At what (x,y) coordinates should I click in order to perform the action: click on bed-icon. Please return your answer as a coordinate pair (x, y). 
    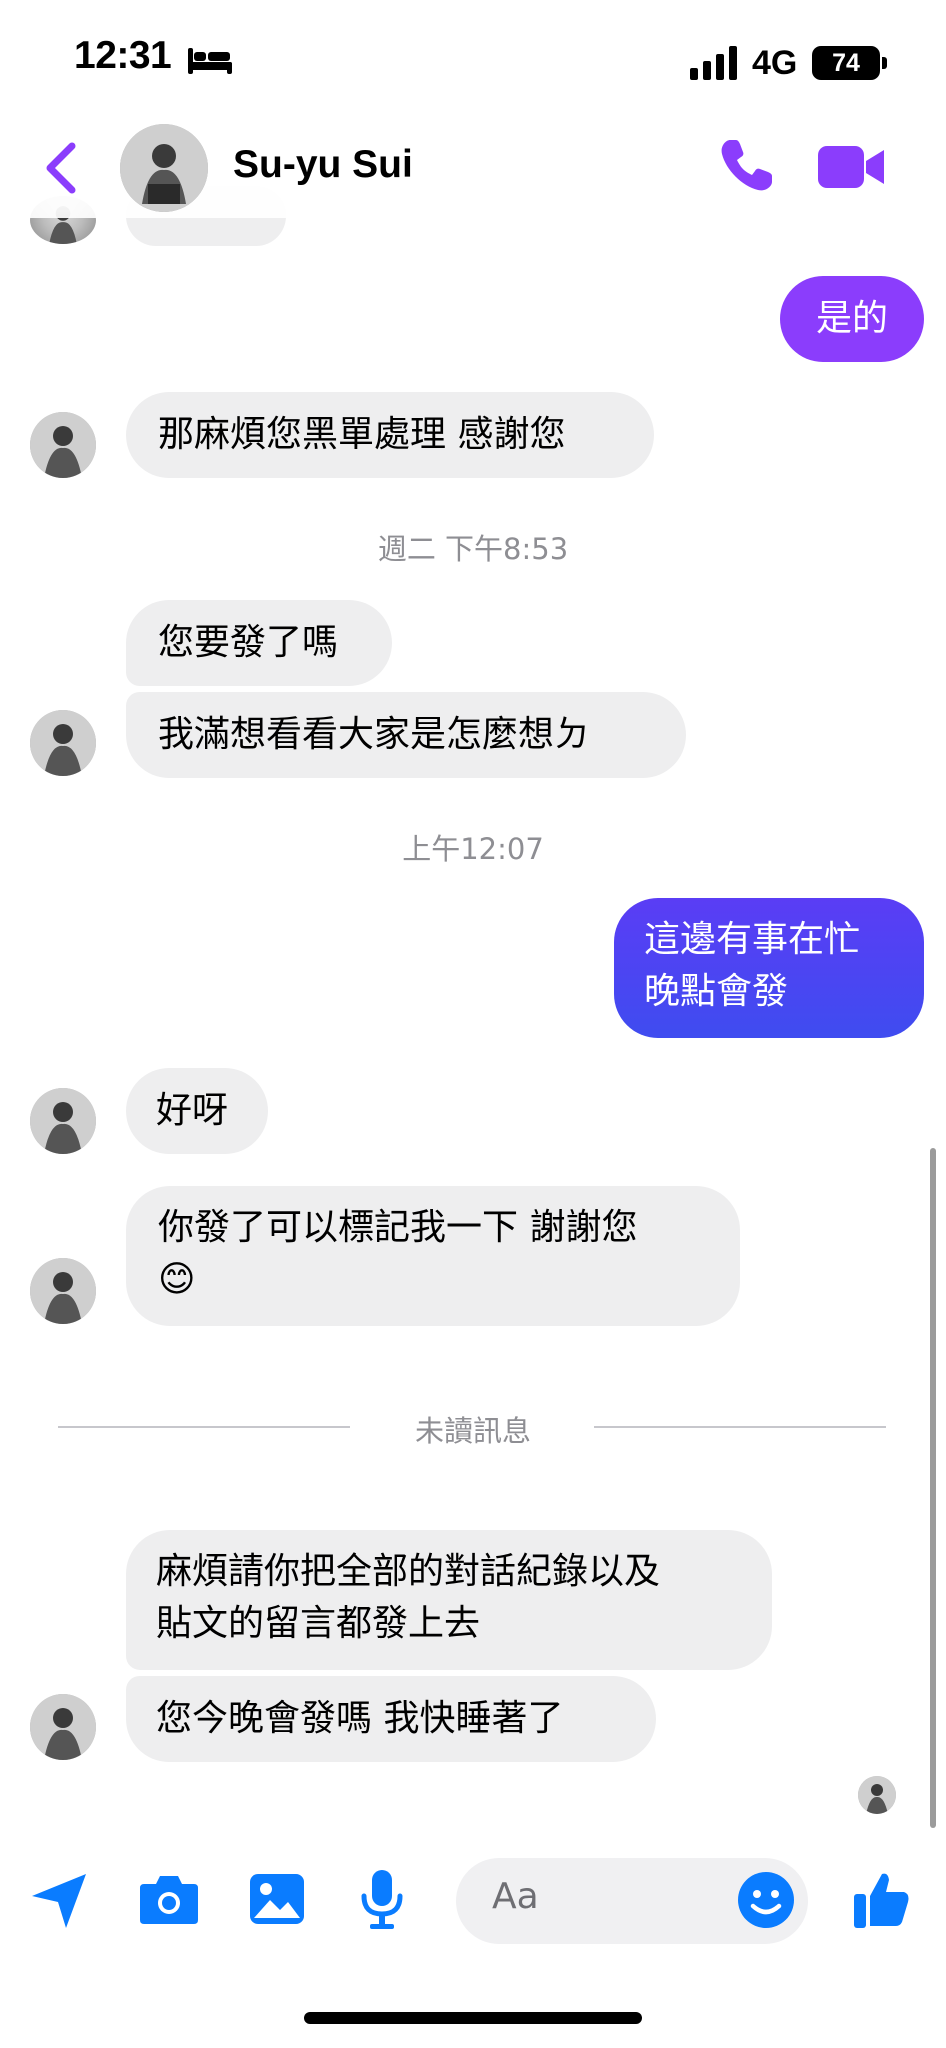
    Looking at the image, I should click on (210, 61).